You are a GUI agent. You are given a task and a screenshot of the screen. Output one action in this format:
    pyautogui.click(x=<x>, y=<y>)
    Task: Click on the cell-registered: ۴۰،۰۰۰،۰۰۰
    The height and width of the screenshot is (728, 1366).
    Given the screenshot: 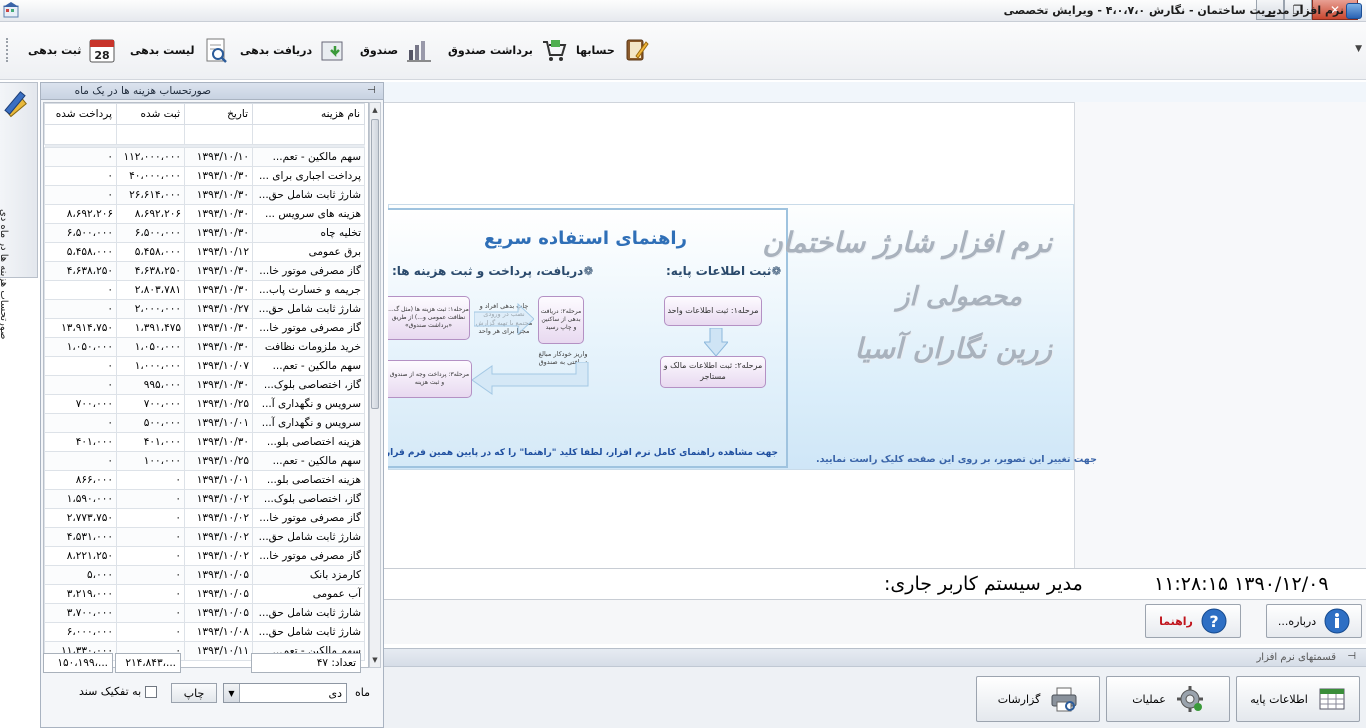 What is the action you would take?
    pyautogui.click(x=150, y=176)
    